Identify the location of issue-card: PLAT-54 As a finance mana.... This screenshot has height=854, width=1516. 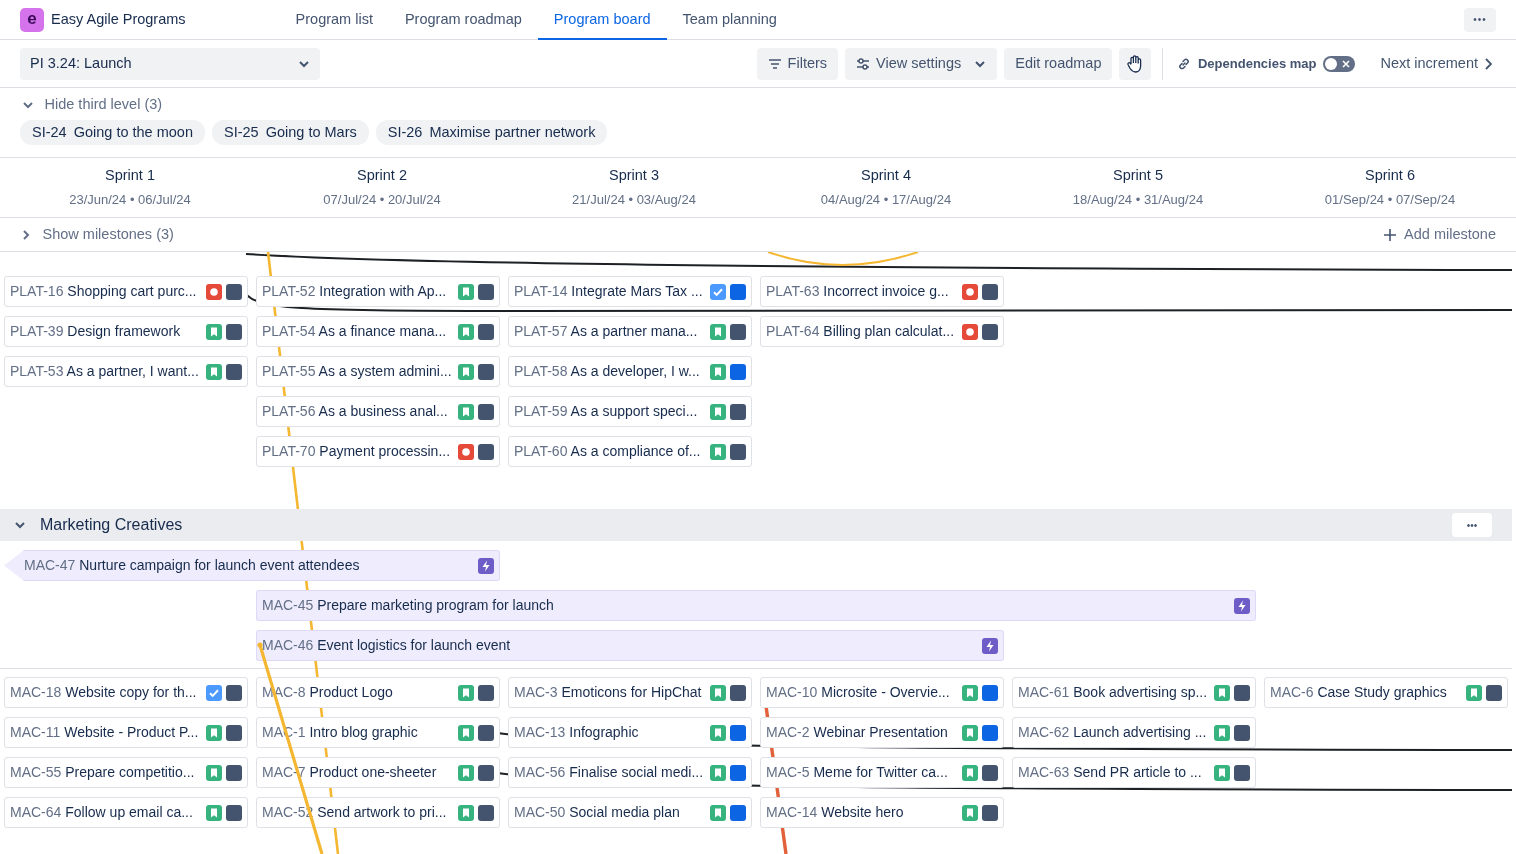
(378, 331).